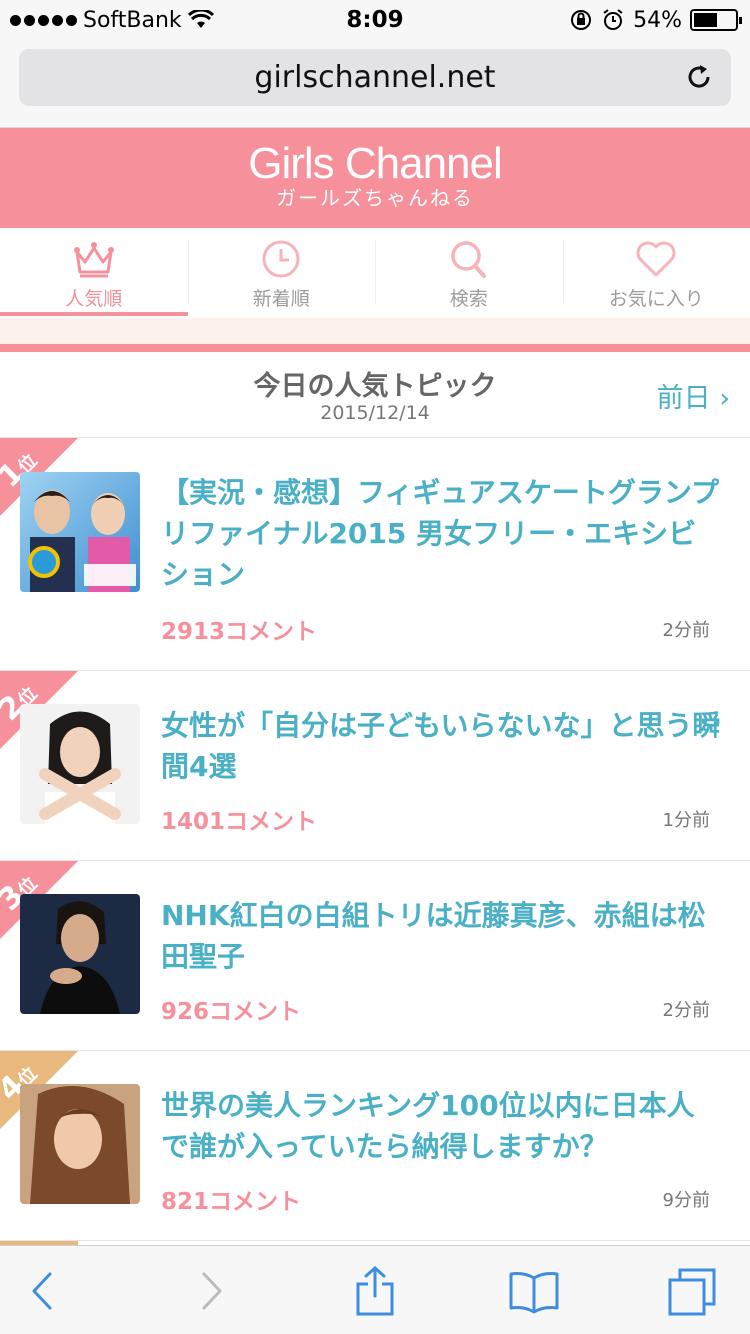 This screenshot has width=750, height=1334. I want to click on tab-favorites: お気に入り, so click(656, 273).